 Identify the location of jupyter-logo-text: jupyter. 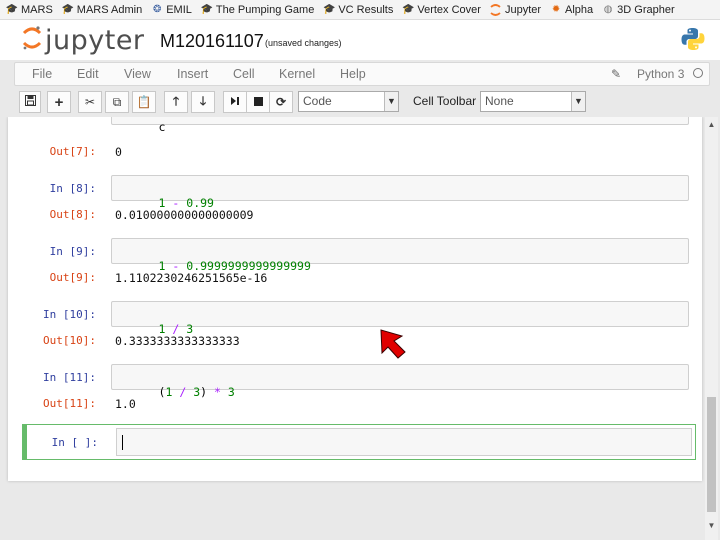
(95, 40).